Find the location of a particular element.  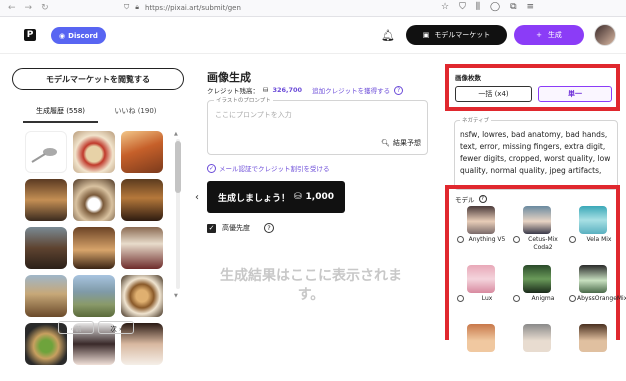

predict-result-button: 🔍︎ 結果予想 is located at coordinates (401, 143).